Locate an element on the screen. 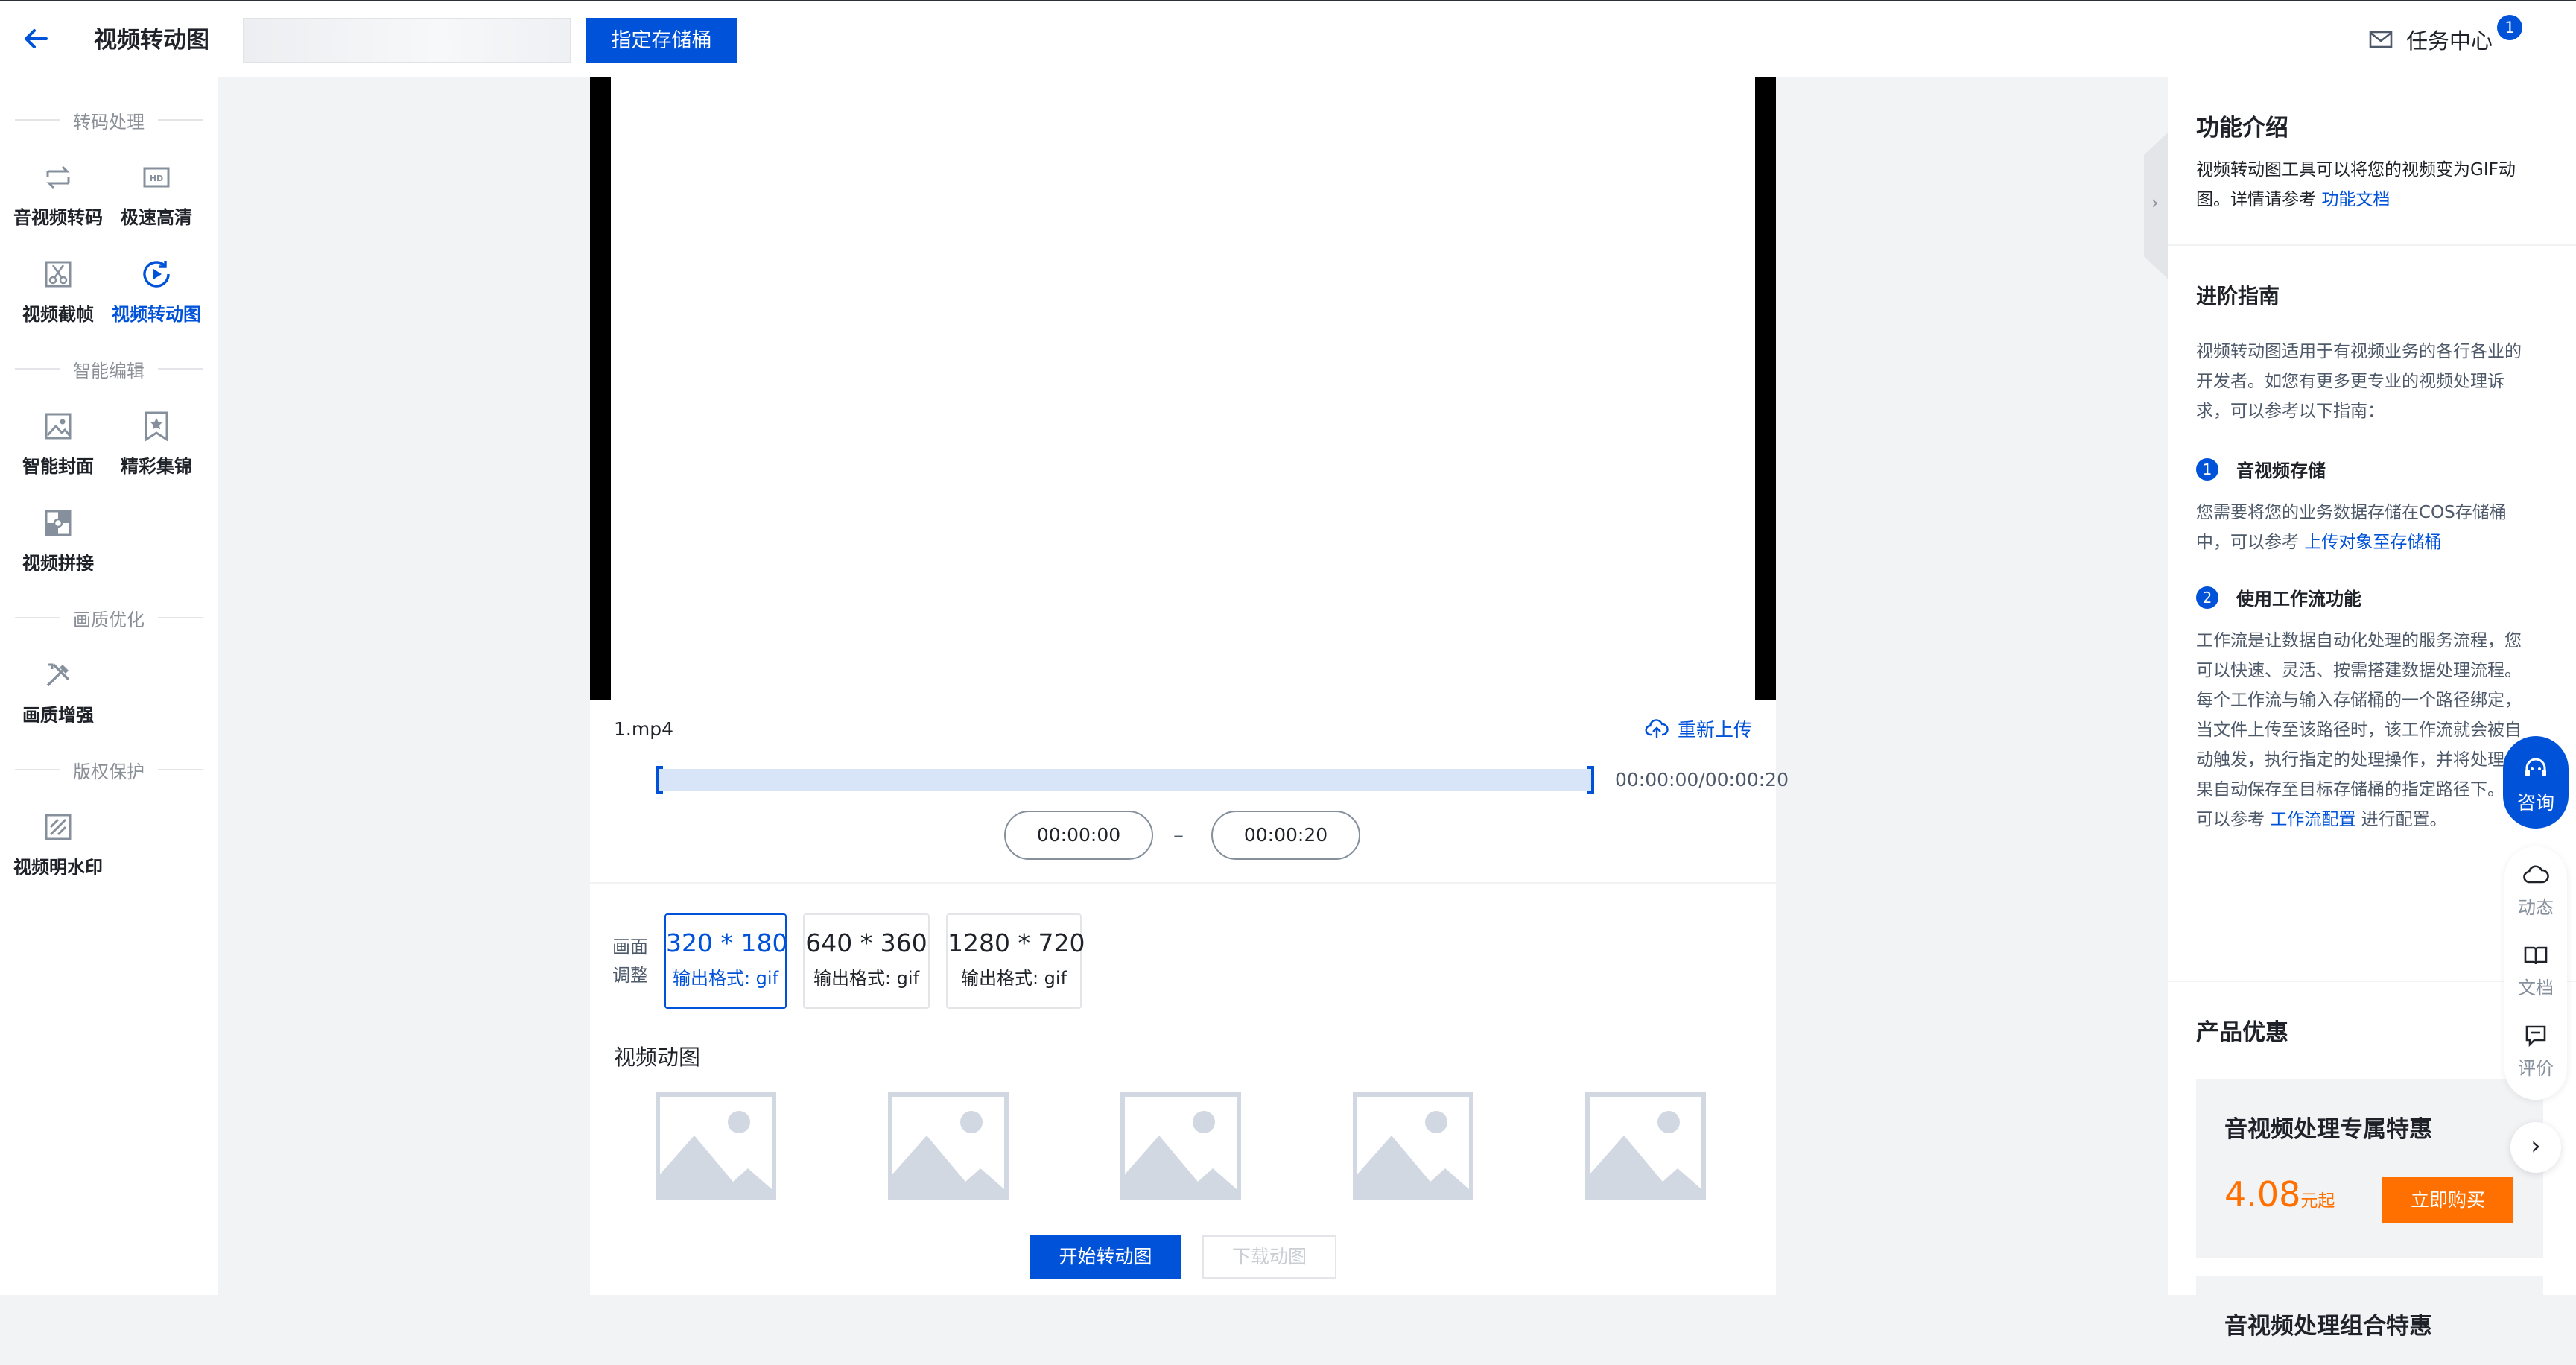 Image resolution: width=2576 pixels, height=1365 pixels. trim-handle-right is located at coordinates (1591, 780).